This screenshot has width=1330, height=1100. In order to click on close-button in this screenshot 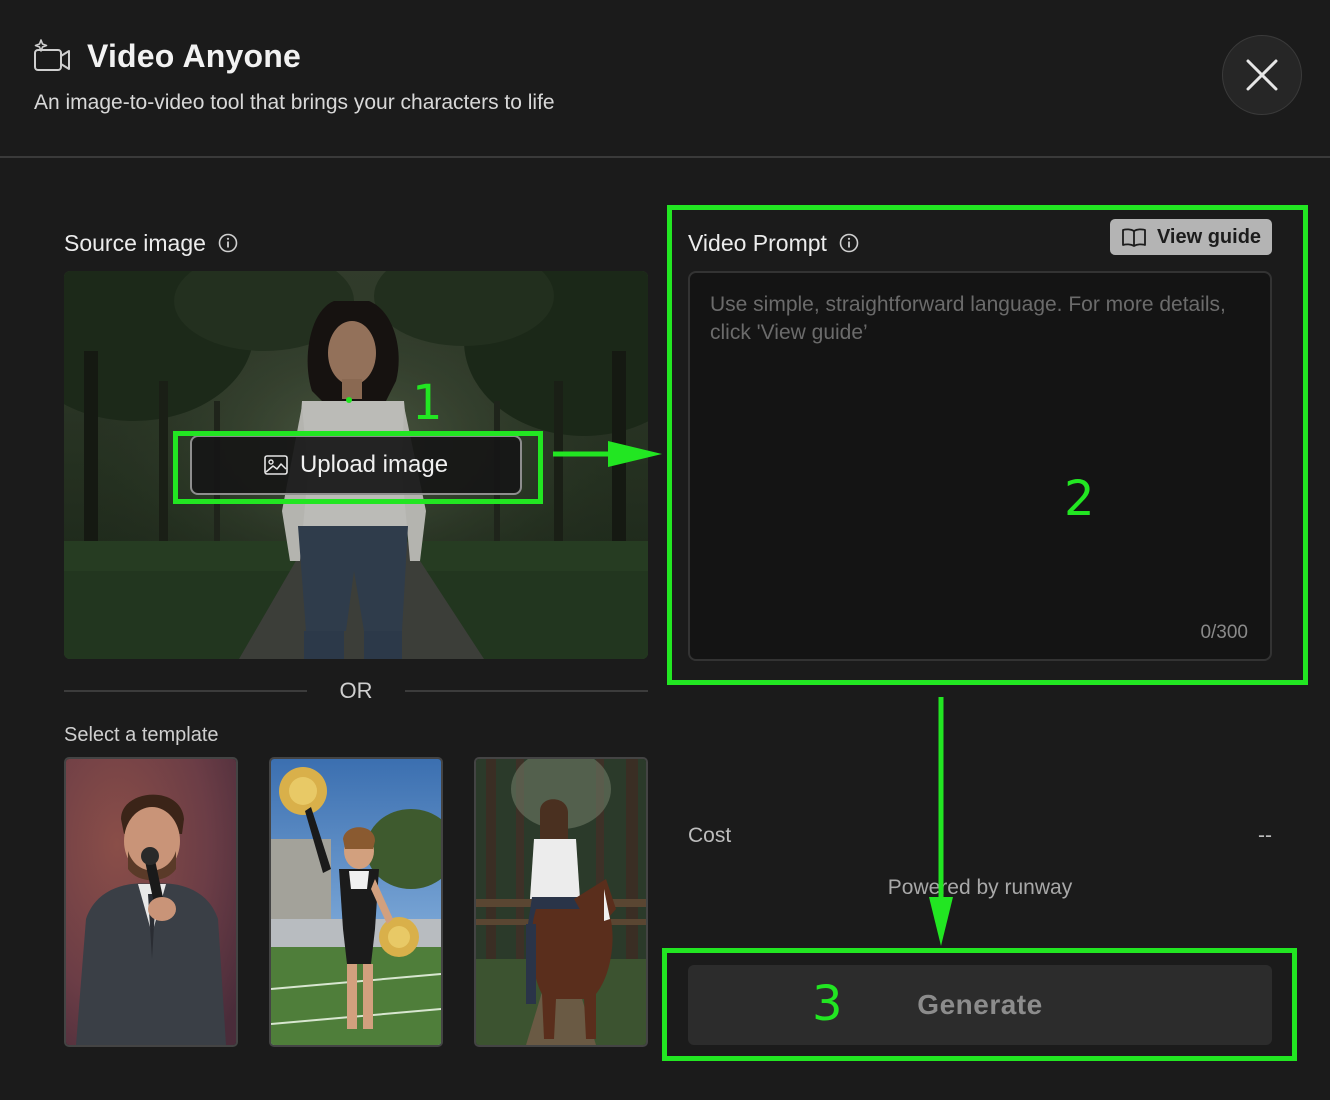, I will do `click(1262, 75)`.